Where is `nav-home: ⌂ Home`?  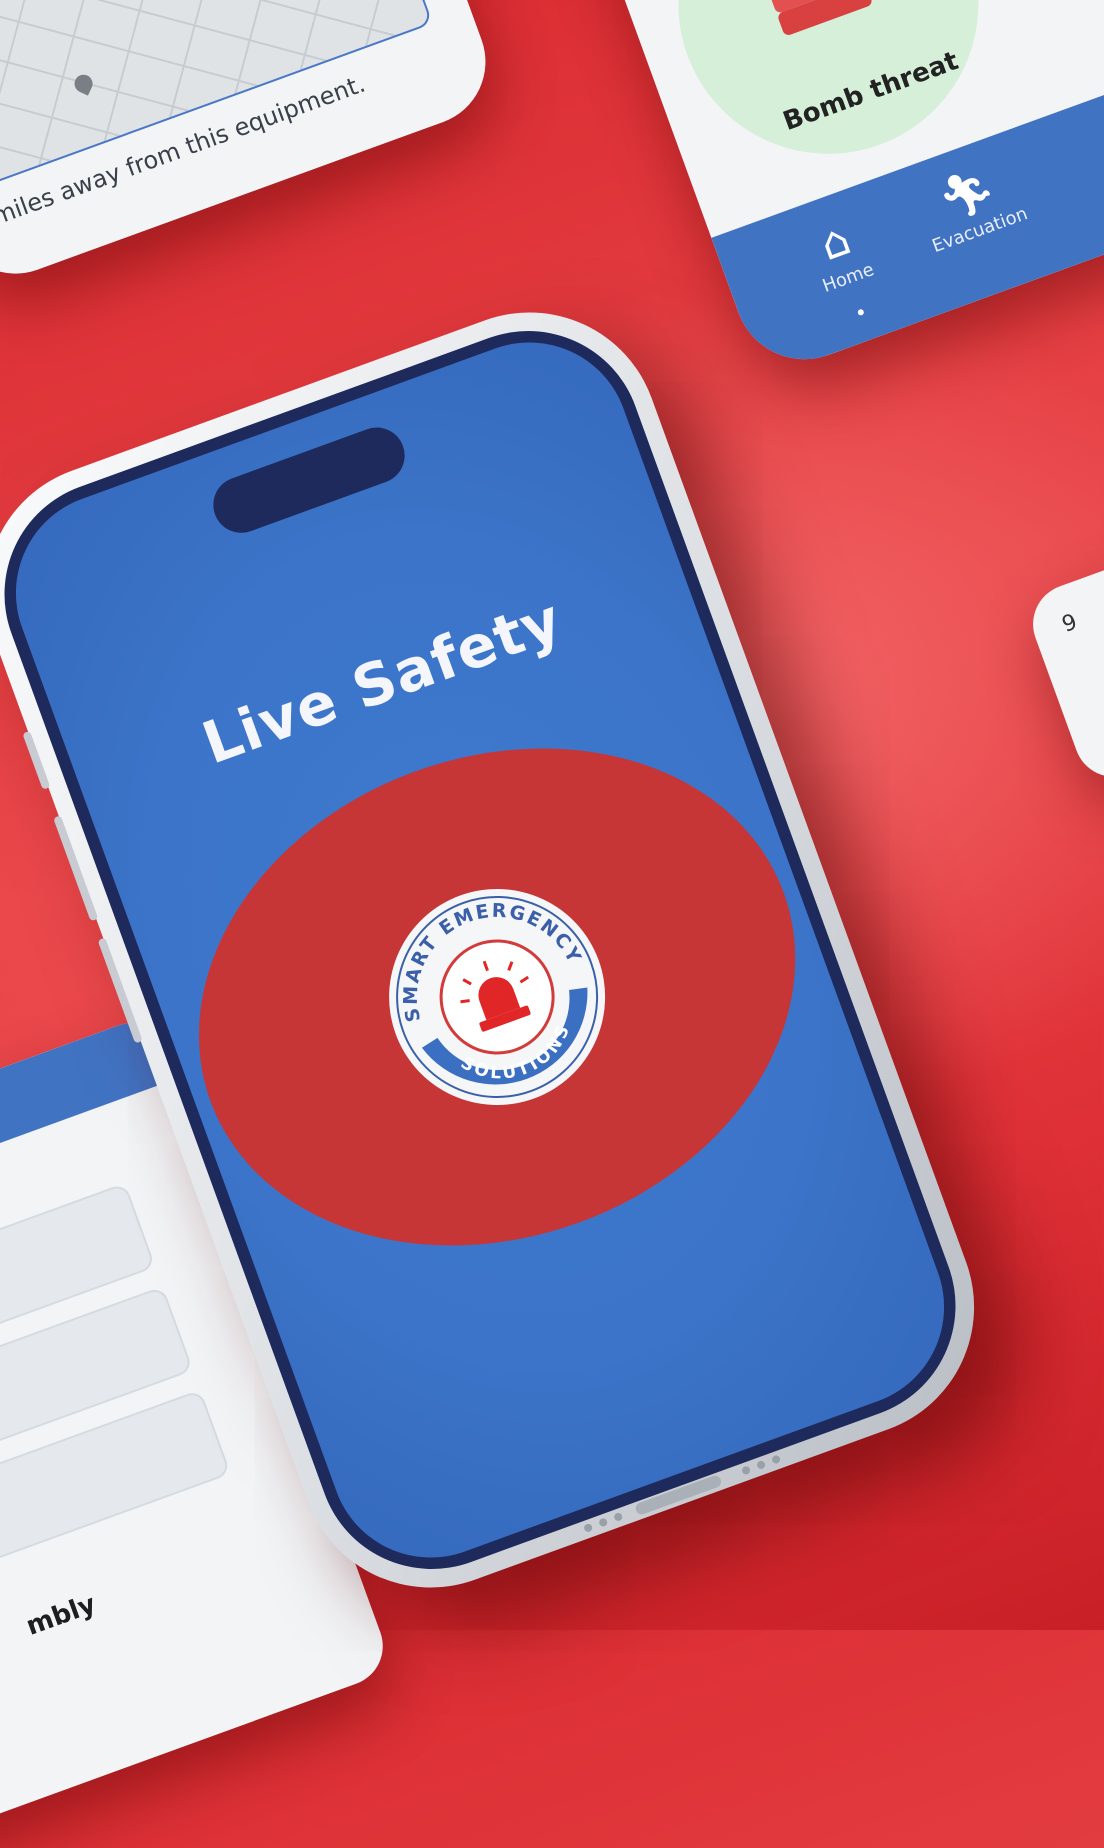 nav-home: ⌂ Home is located at coordinates (839, 253).